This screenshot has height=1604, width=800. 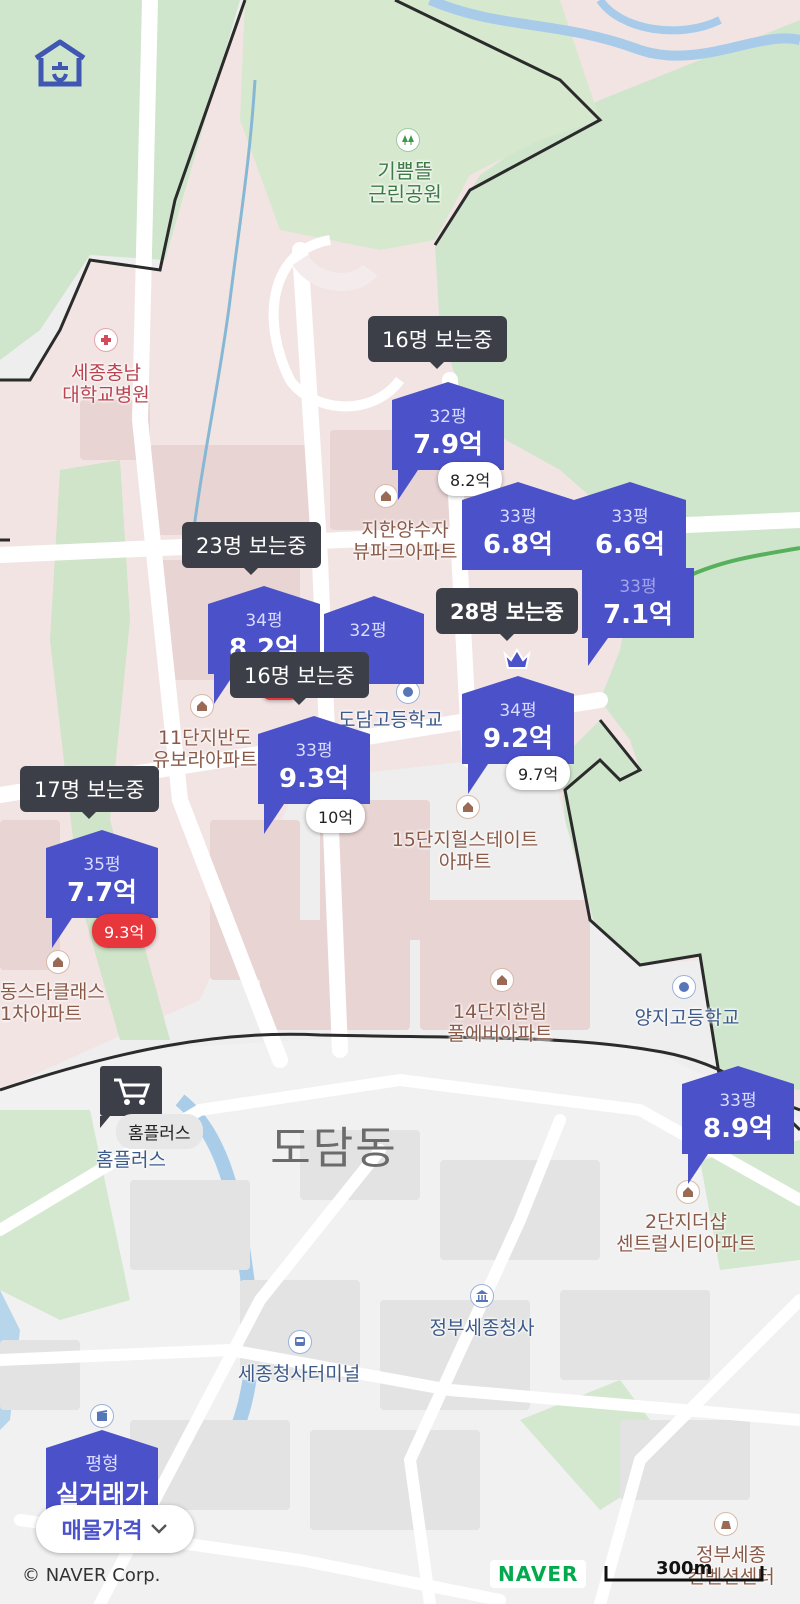 What do you see at coordinates (538, 1574) in the screenshot?
I see `naver-logo: NAVER` at bounding box center [538, 1574].